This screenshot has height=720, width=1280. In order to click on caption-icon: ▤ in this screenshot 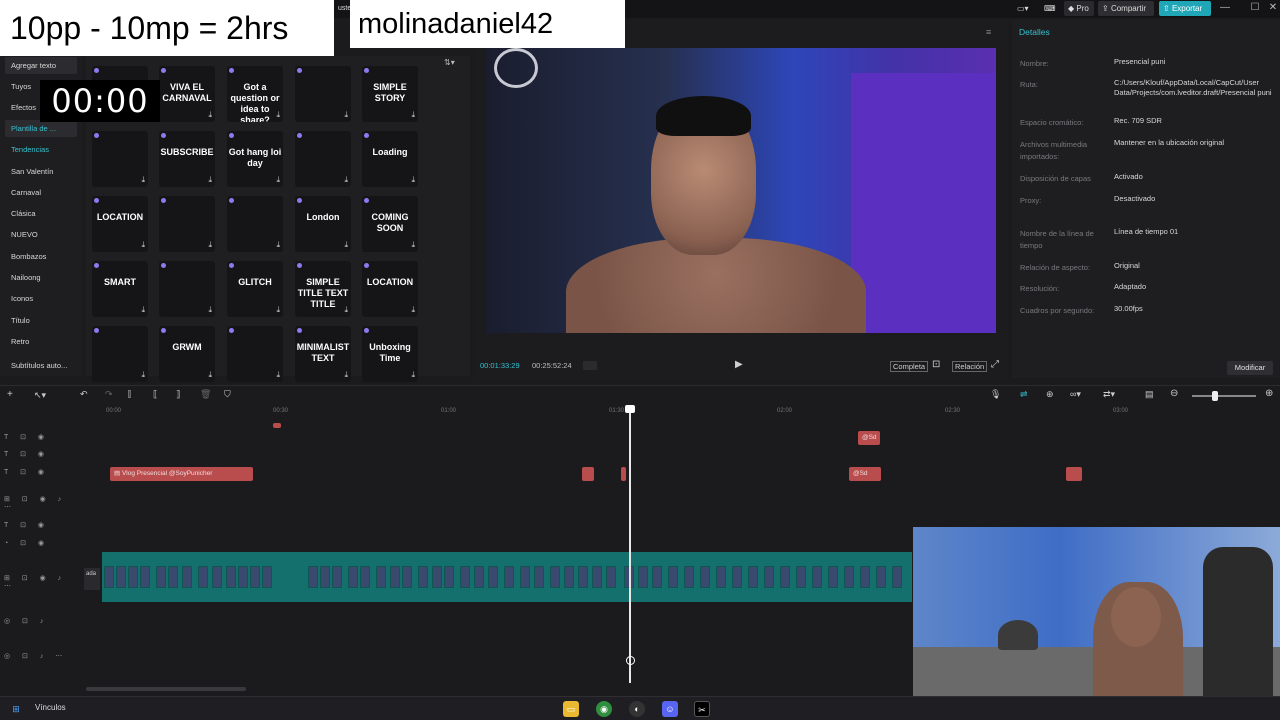, I will do `click(1149, 394)`.